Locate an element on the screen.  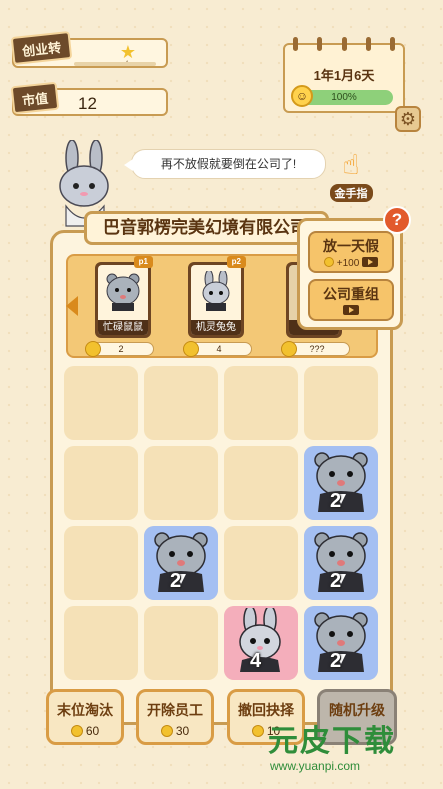
holiday-label: 放一天假 is located at coordinates (351, 246).